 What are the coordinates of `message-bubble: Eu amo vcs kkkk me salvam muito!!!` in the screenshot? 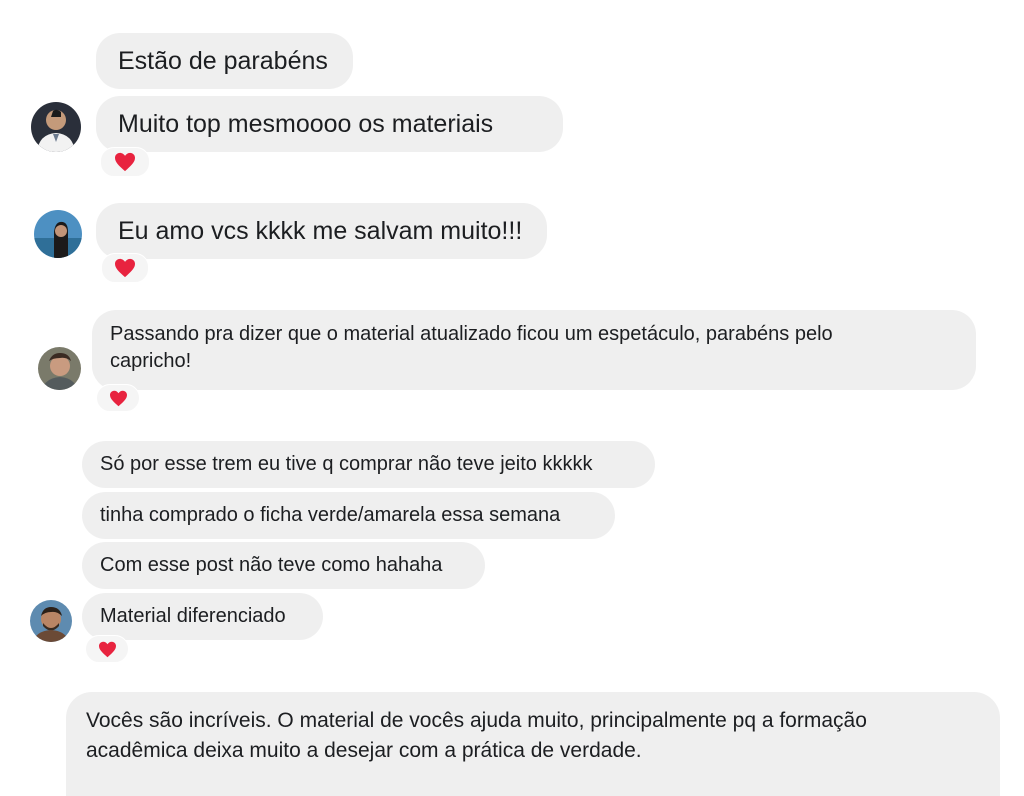 It's located at (321, 231).